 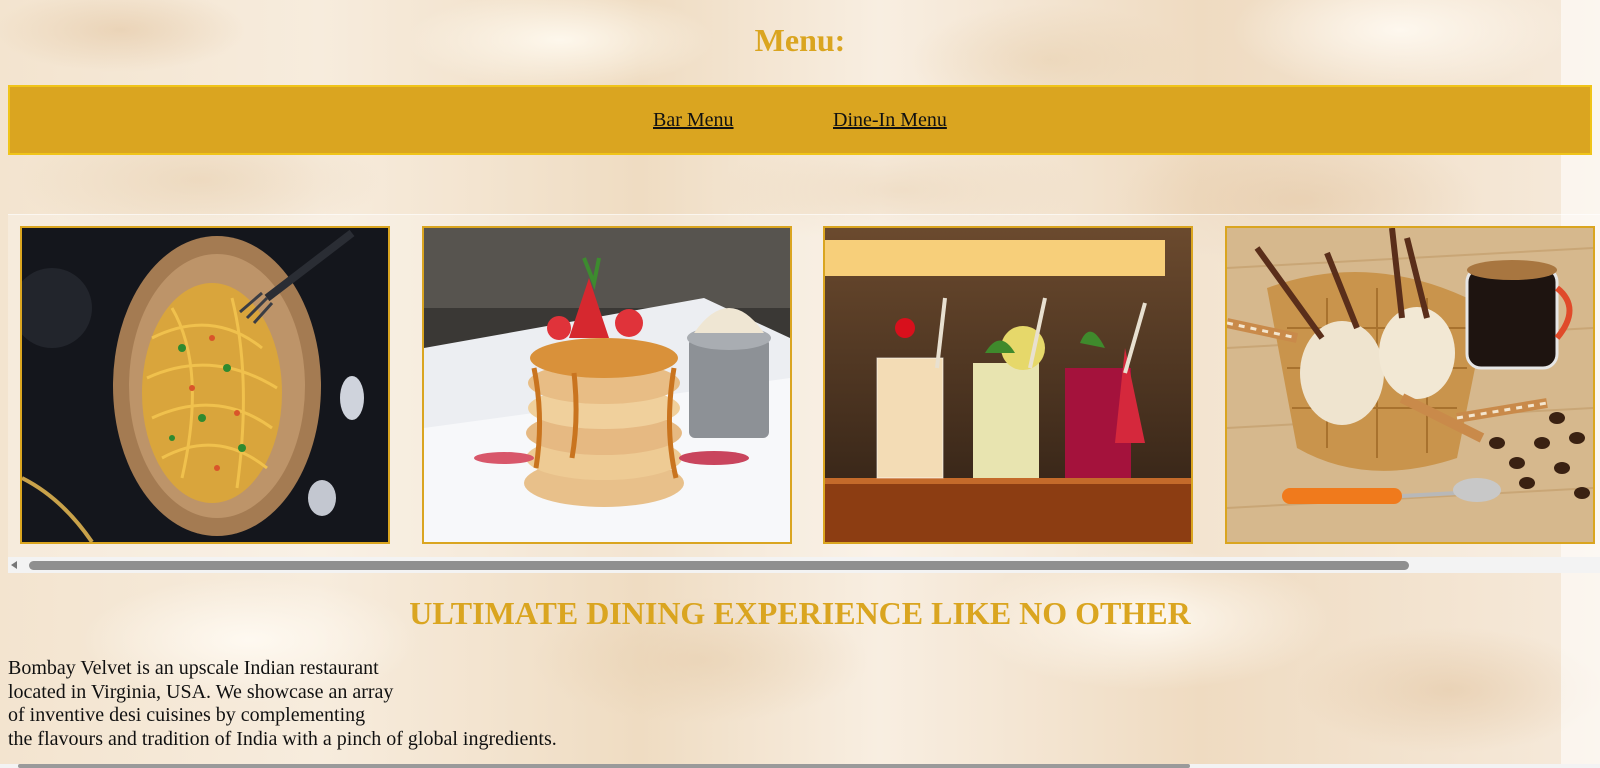 What do you see at coordinates (800, 40) in the screenshot?
I see `menu-title: Menu:` at bounding box center [800, 40].